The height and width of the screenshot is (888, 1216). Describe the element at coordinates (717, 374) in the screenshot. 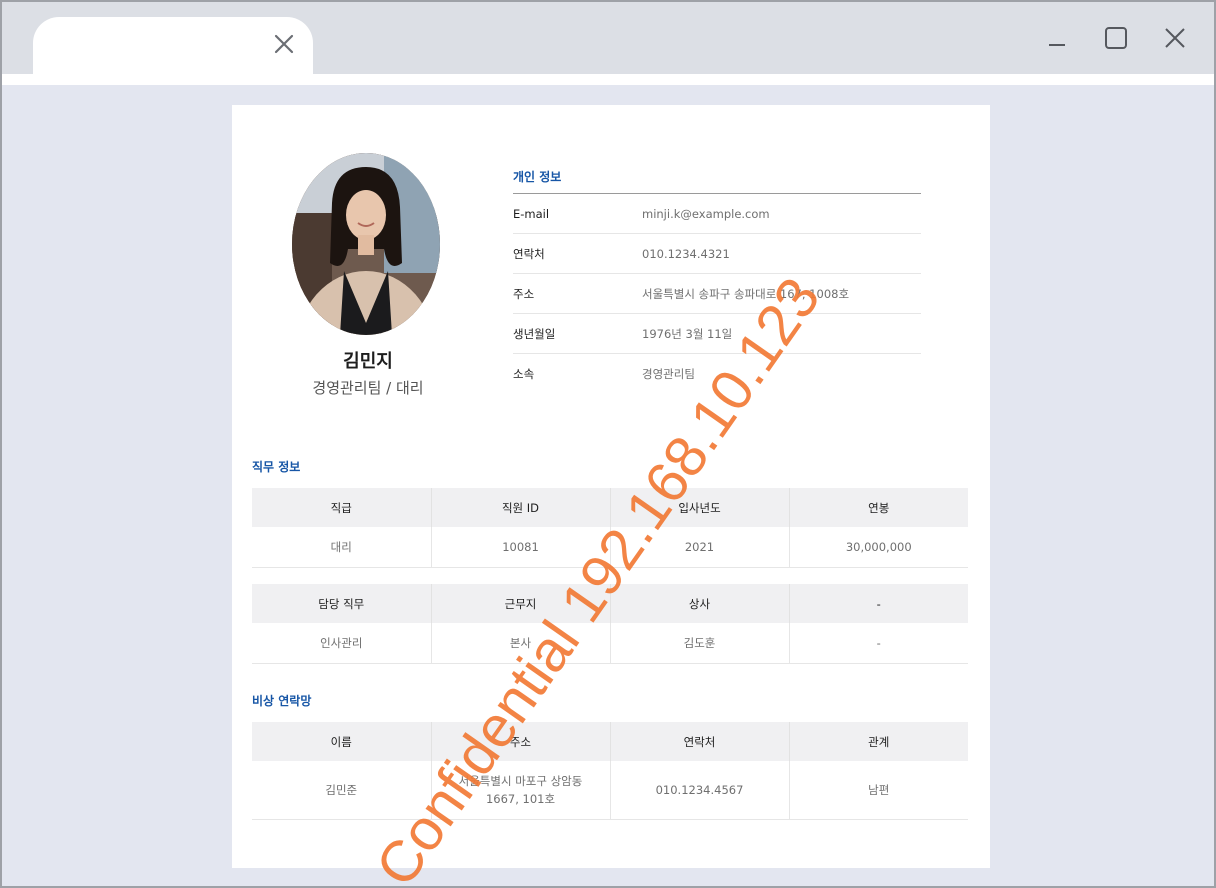

I see `info-row-department: 소속 경영관리팀` at that location.